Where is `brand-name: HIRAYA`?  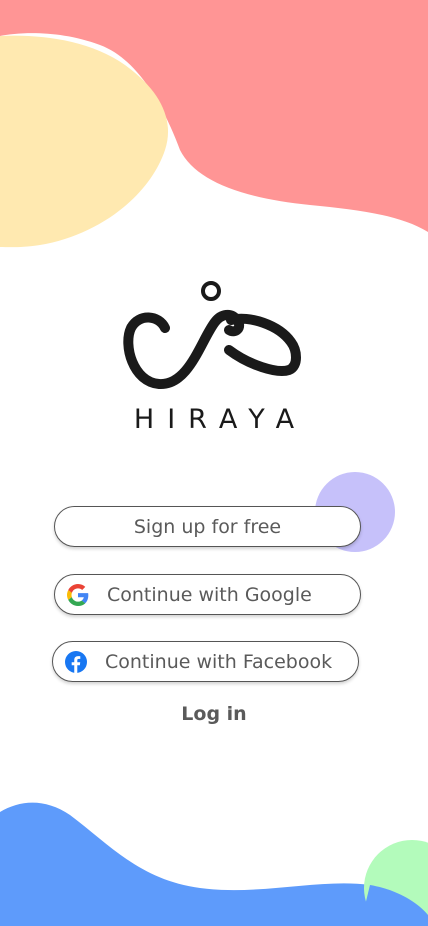 brand-name: HIRAYA is located at coordinates (220, 419).